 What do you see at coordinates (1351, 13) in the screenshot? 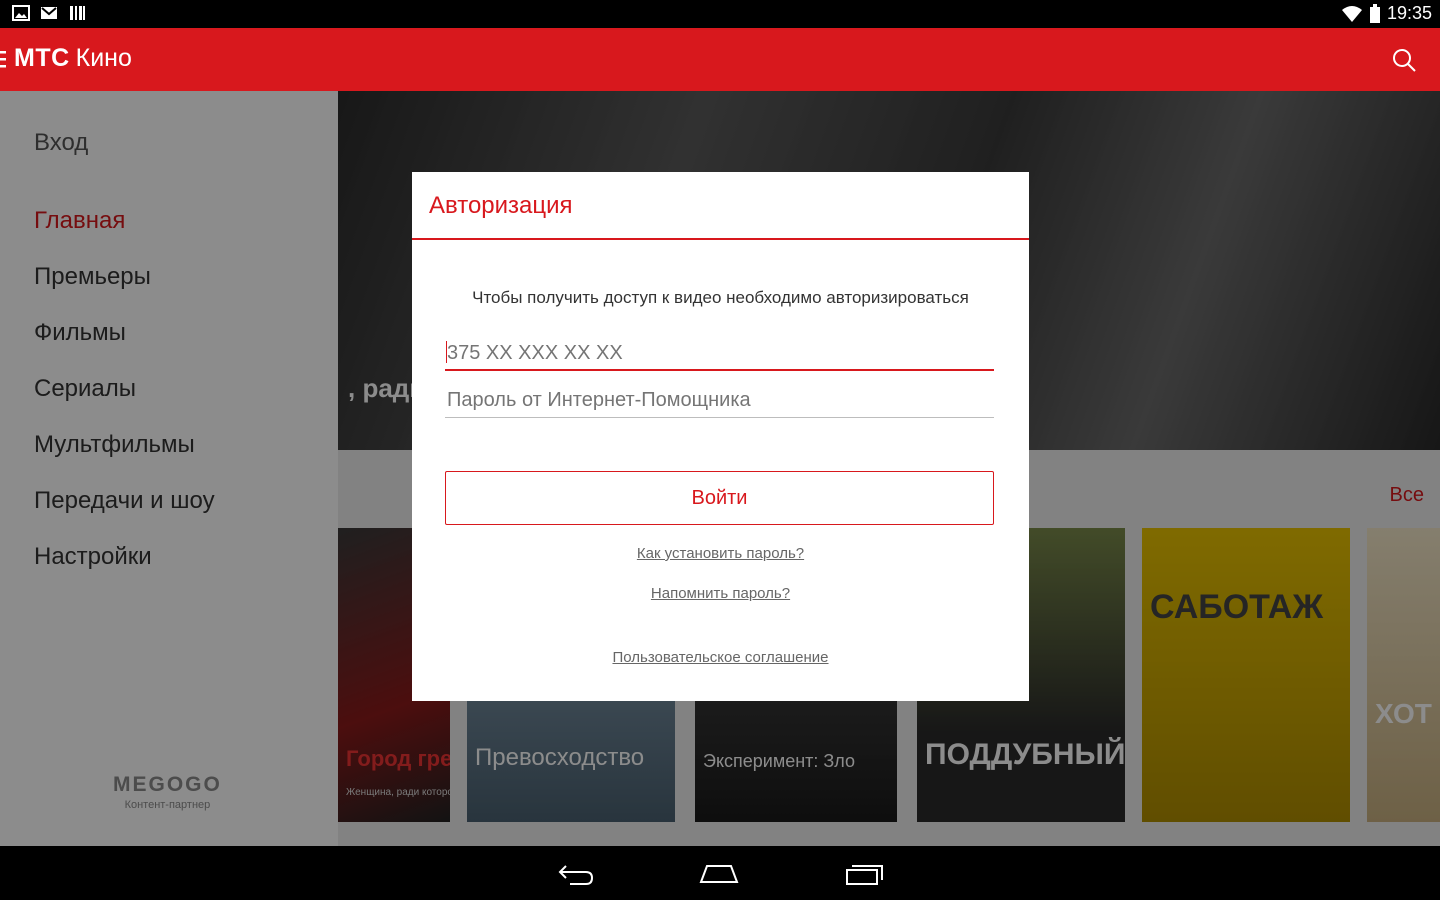
I see `wifi-icon` at bounding box center [1351, 13].